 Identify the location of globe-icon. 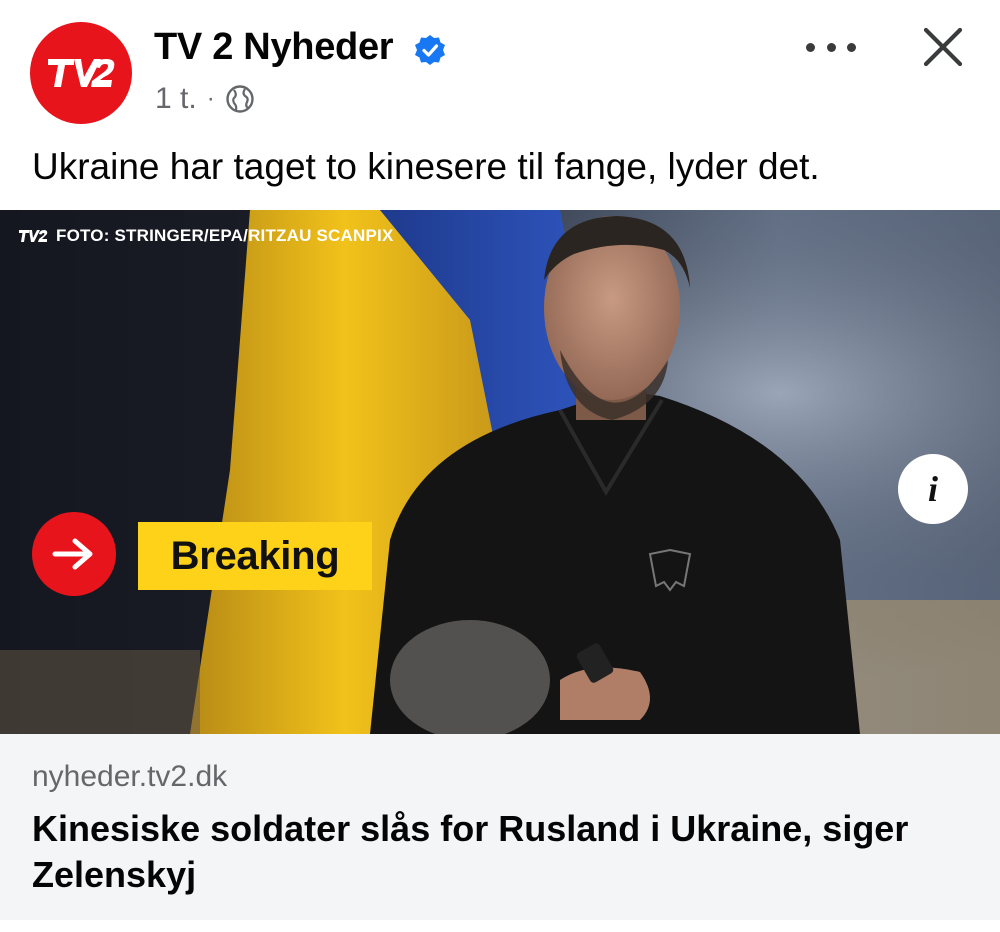
(240, 99).